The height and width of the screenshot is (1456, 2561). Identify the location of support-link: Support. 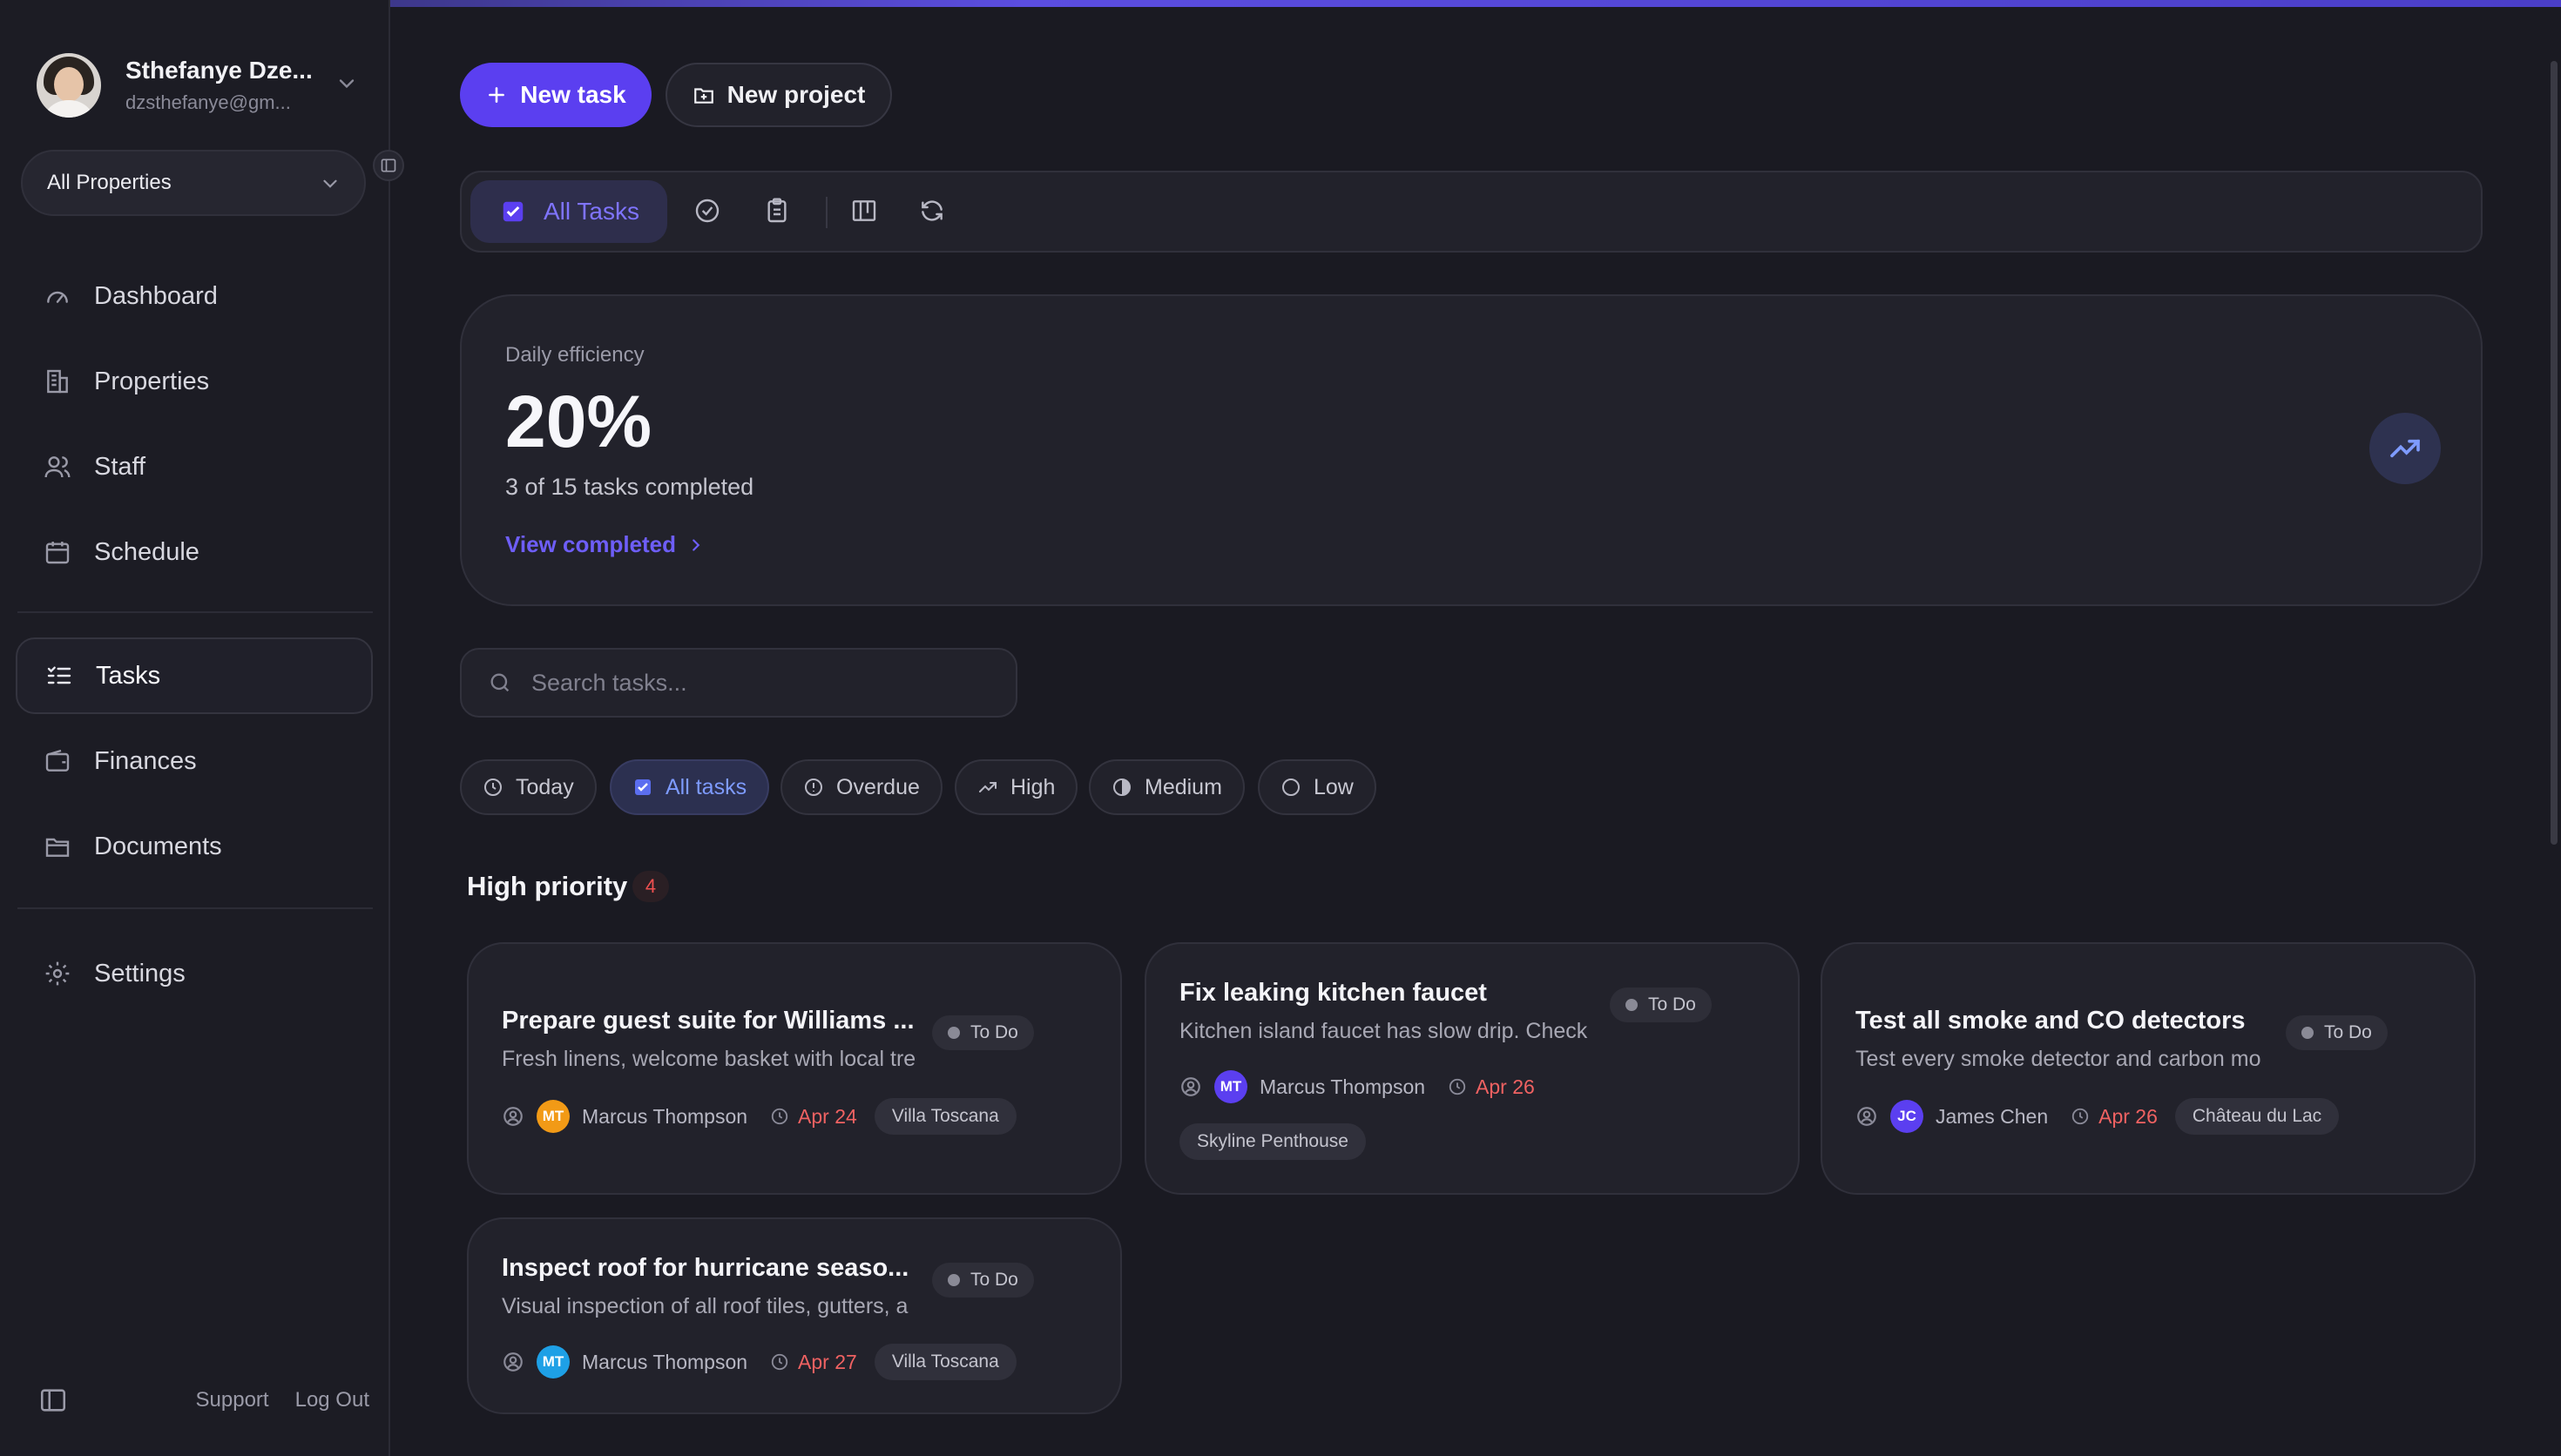
(232, 1400).